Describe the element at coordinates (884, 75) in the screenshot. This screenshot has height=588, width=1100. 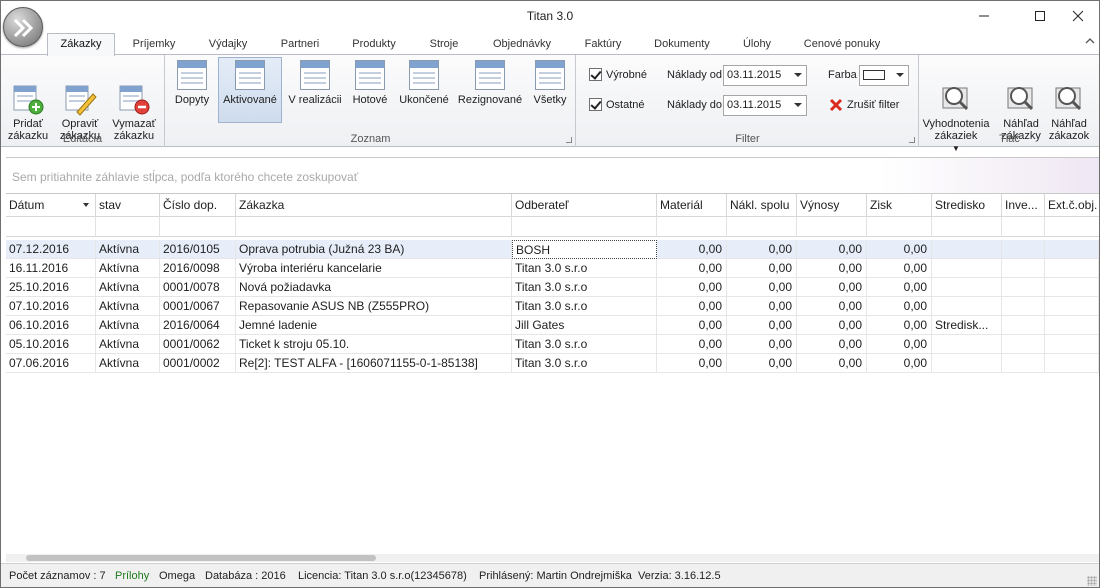
I see `farba-color-picker` at that location.